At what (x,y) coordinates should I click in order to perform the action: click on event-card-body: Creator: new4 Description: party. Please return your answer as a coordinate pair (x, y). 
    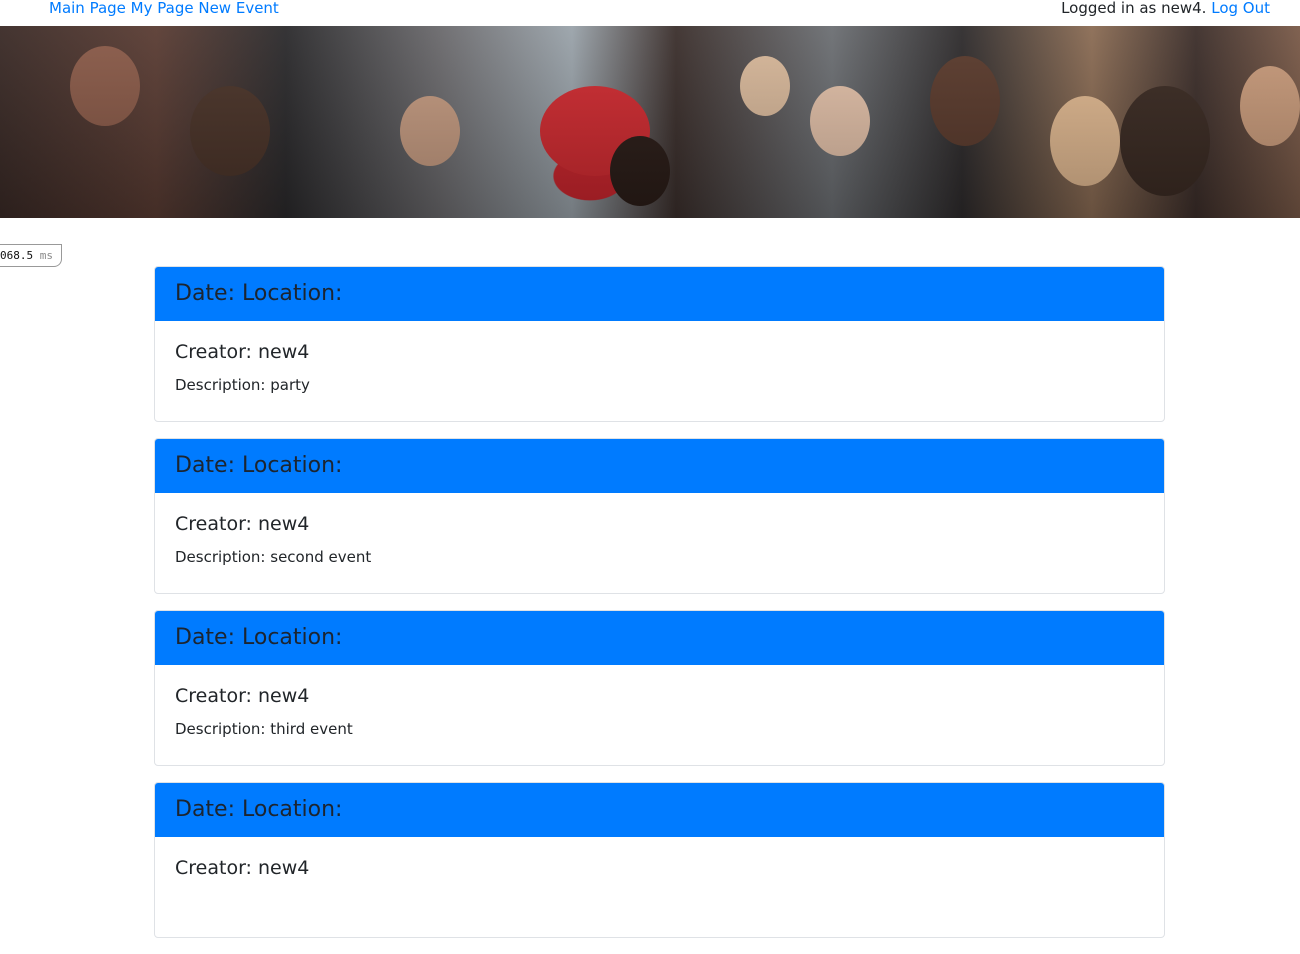
    Looking at the image, I should click on (659, 358).